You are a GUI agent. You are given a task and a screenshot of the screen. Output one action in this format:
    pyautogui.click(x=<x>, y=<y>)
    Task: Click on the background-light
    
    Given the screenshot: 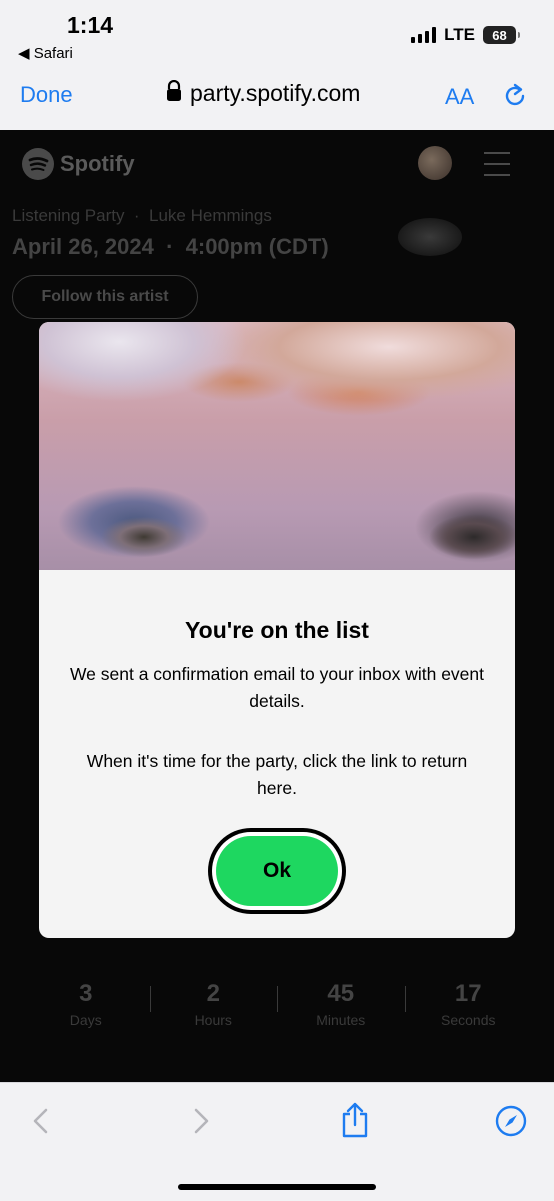 What is the action you would take?
    pyautogui.click(x=430, y=237)
    